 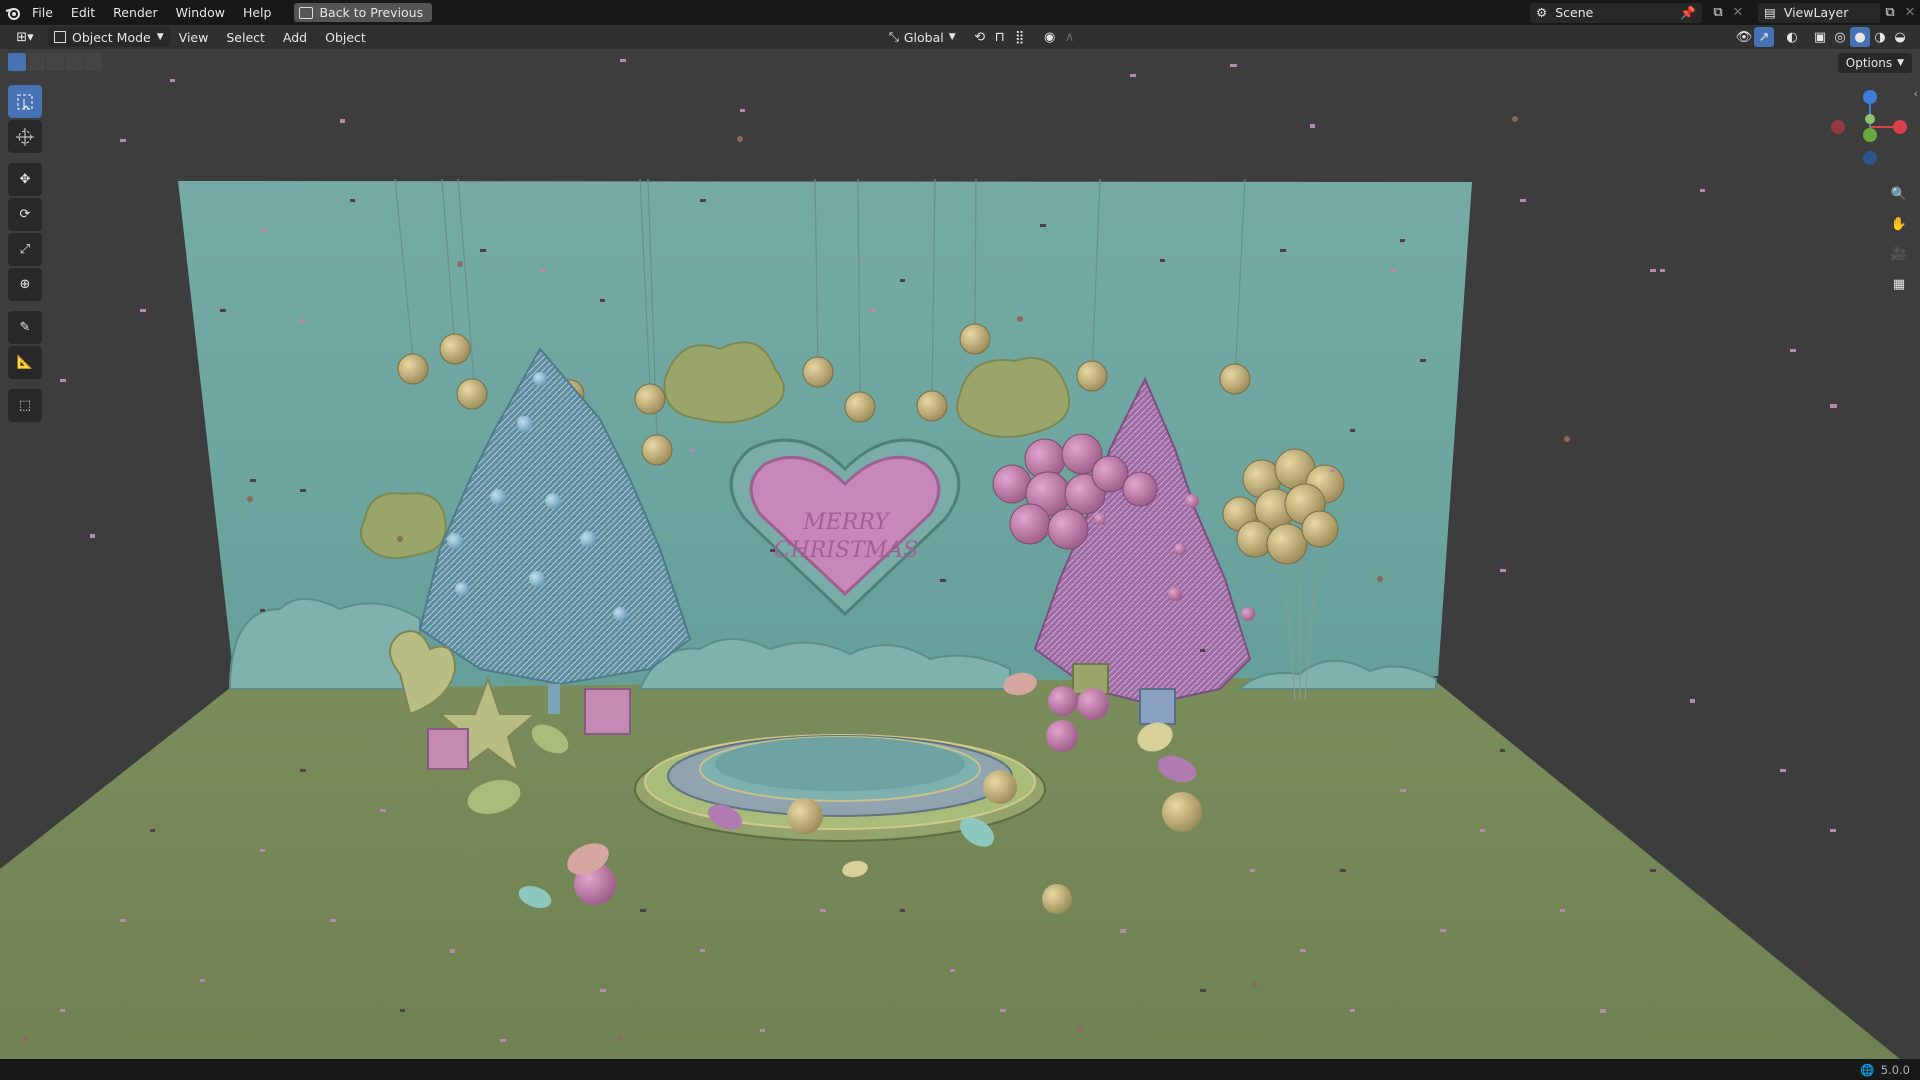 I want to click on menu-edit: Edit, so click(x=83, y=12).